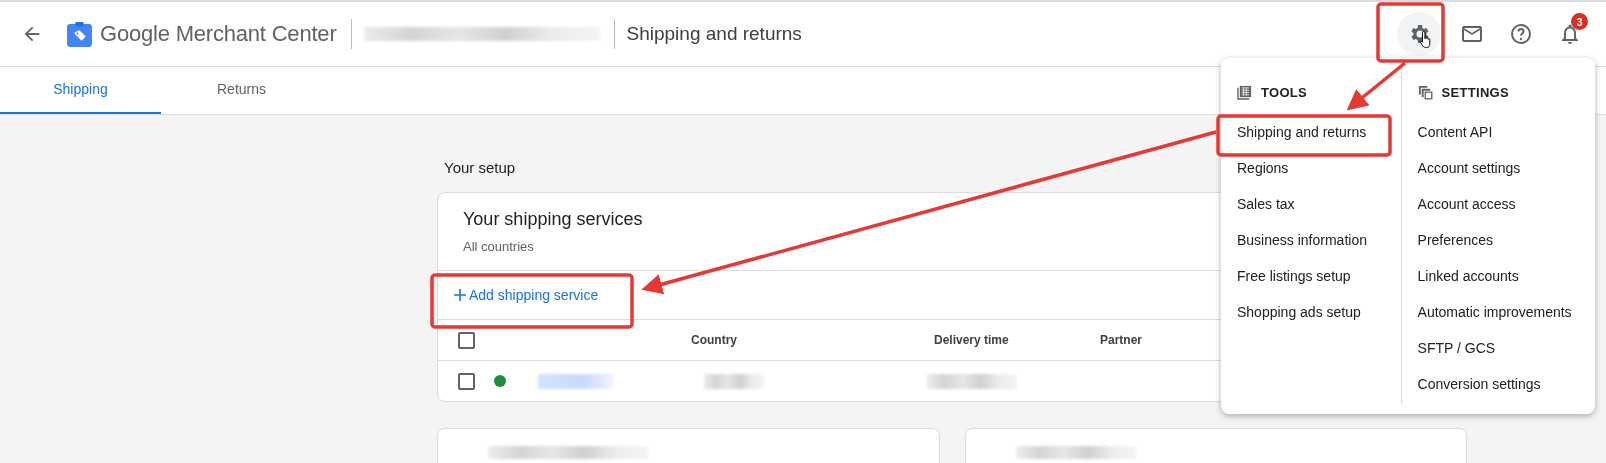 This screenshot has width=1606, height=463. Describe the element at coordinates (714, 34) in the screenshot. I see `page-title: Shipping and returns` at that location.